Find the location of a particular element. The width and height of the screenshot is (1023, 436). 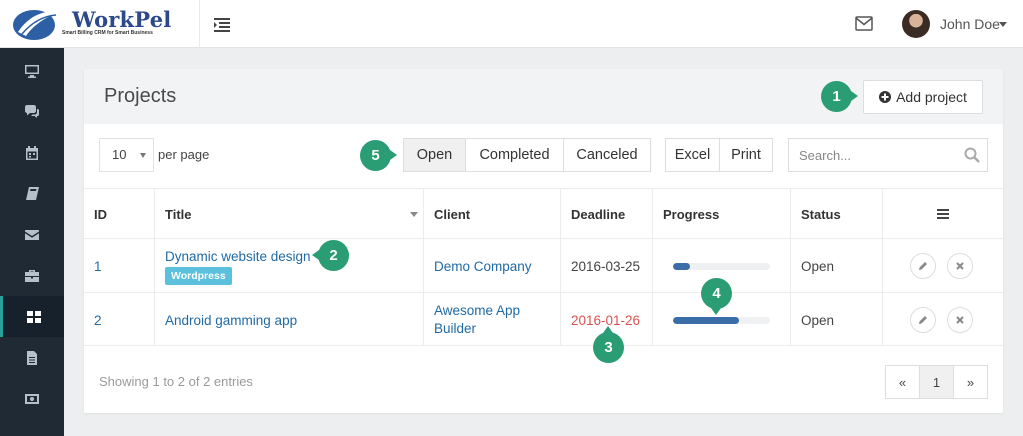

user-name: John Doe is located at coordinates (970, 24).